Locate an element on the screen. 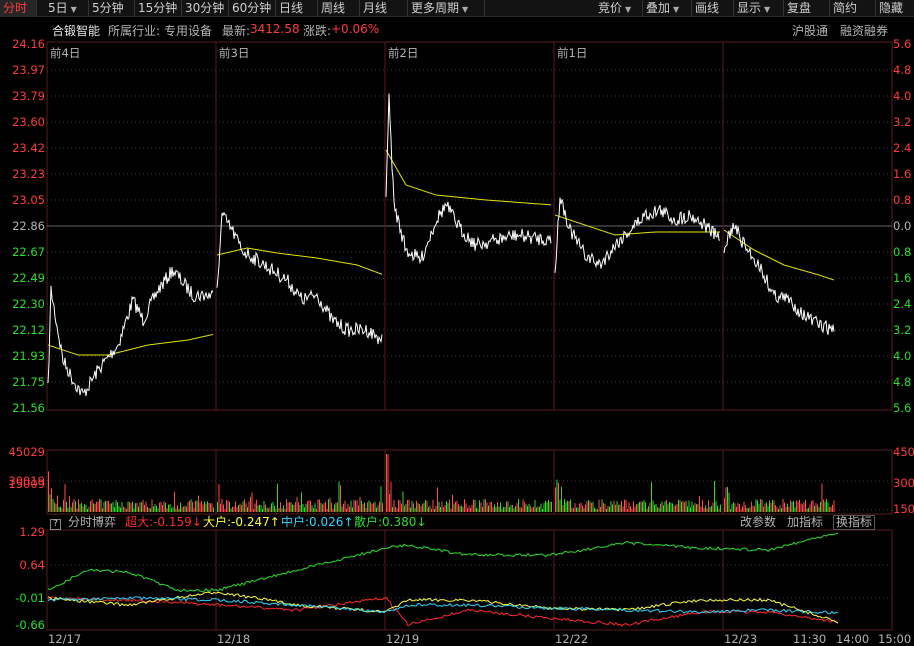 Image resolution: width=914 pixels, height=646 pixels. edit-params-button: 改参数 is located at coordinates (758, 522).